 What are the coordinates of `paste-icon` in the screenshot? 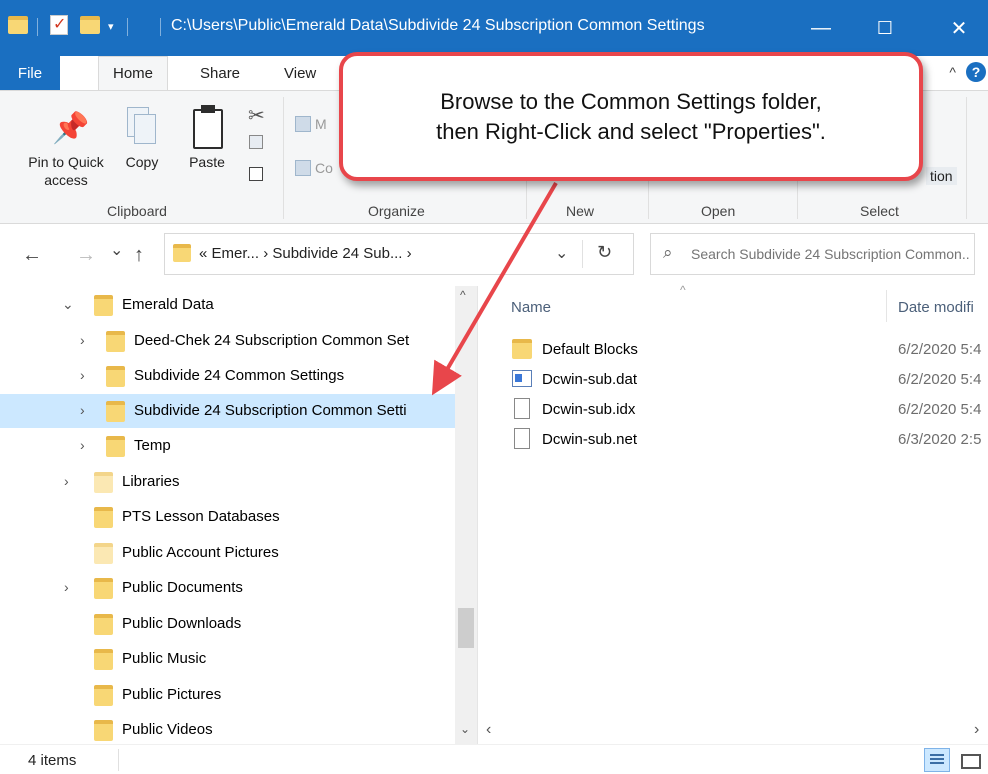 It's located at (208, 127).